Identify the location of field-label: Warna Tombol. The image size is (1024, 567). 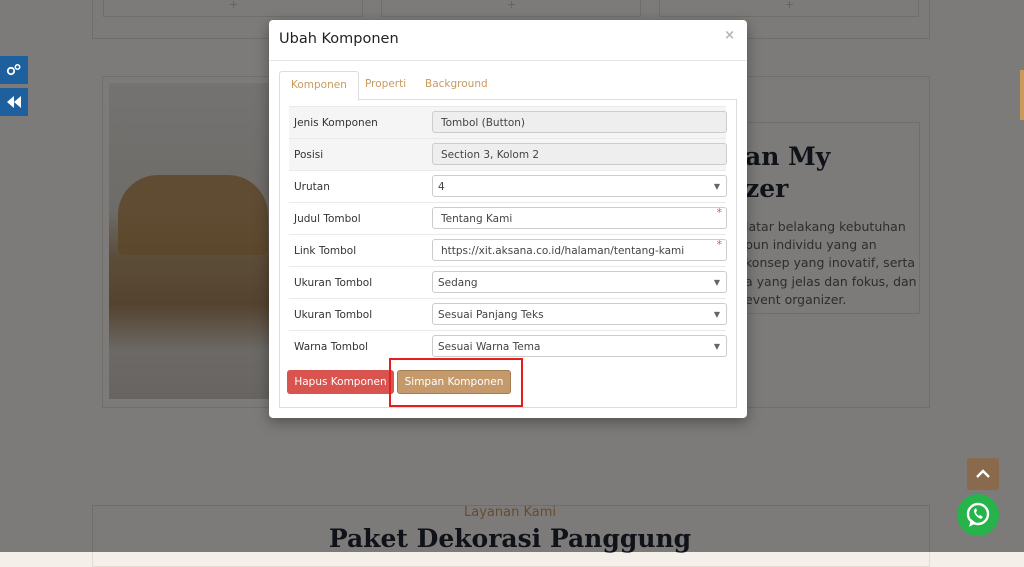
(331, 347).